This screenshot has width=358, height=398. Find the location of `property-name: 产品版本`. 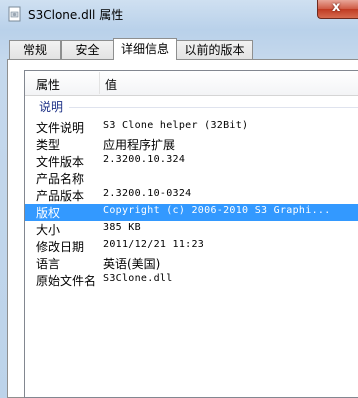

property-name: 产品版本 is located at coordinates (60, 196).